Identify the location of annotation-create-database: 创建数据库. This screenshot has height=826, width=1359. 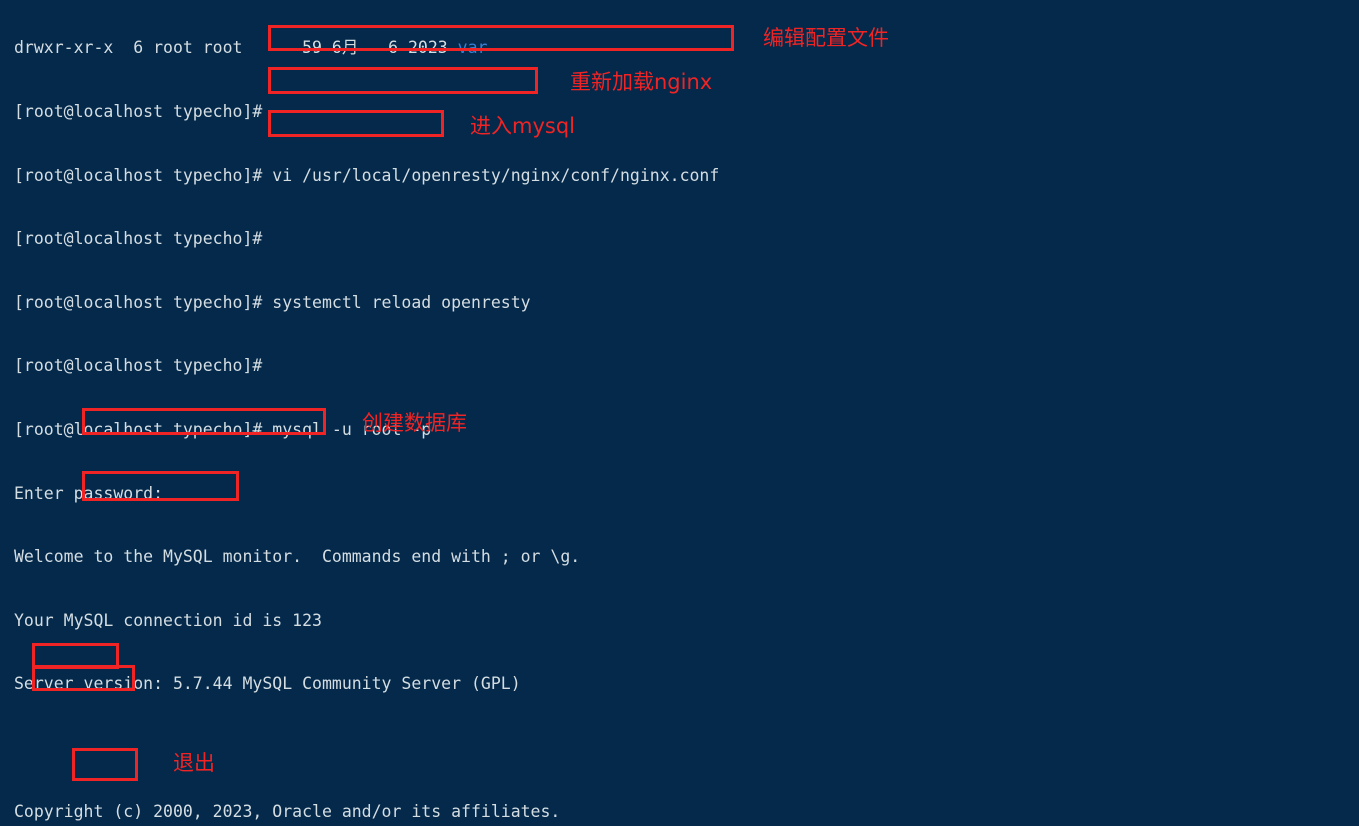
(414, 423).